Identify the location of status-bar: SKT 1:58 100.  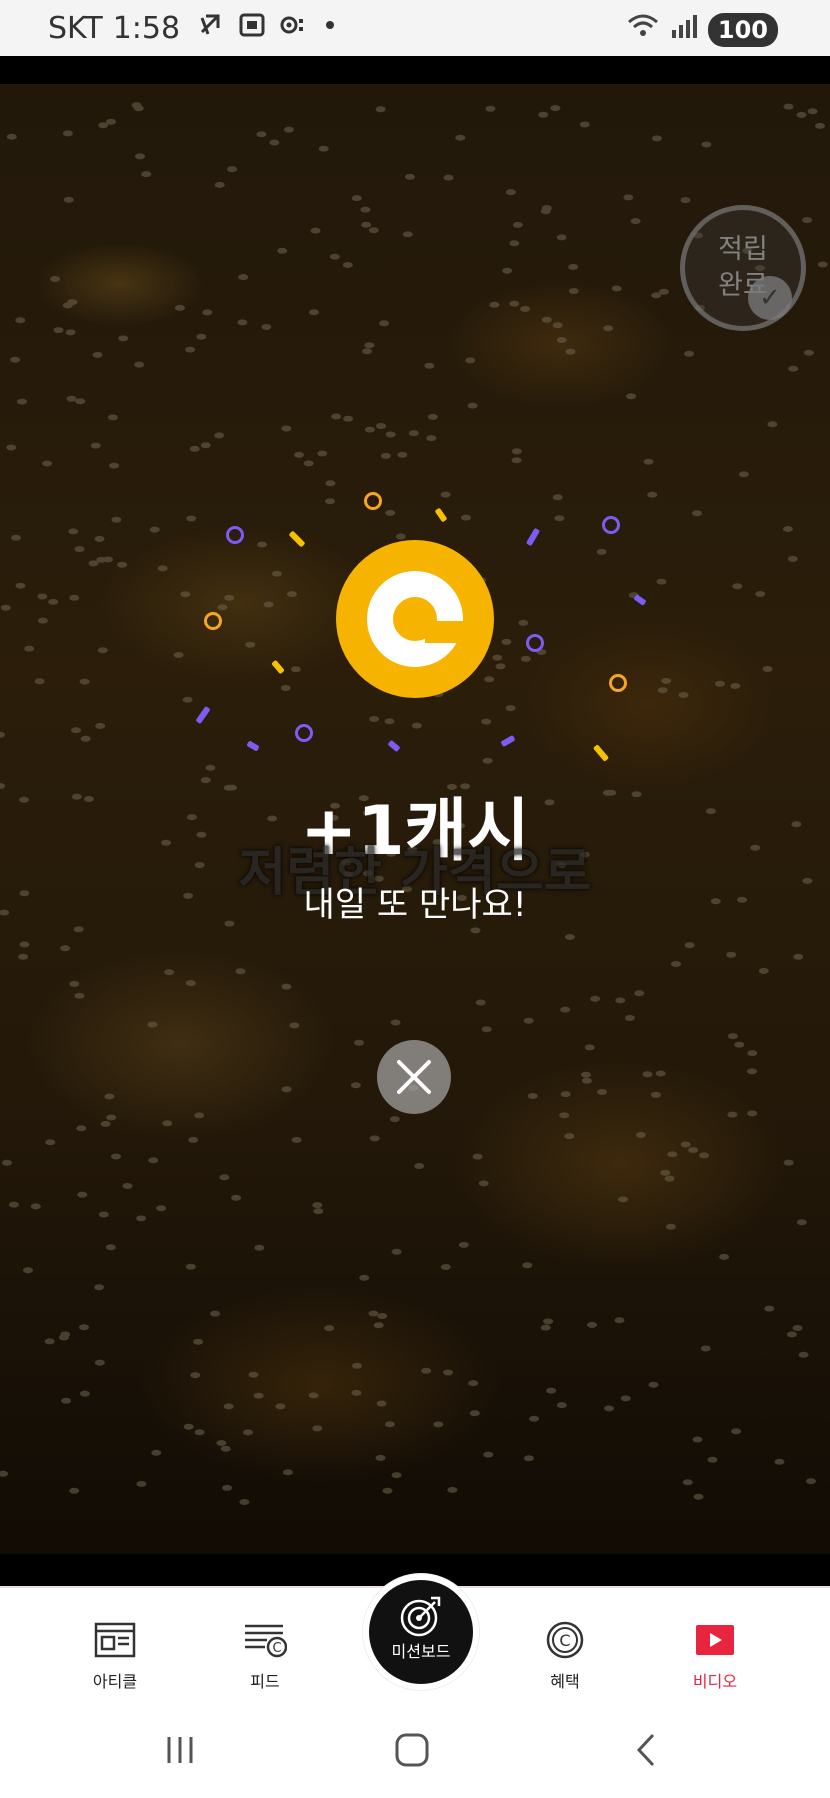
(415, 28).